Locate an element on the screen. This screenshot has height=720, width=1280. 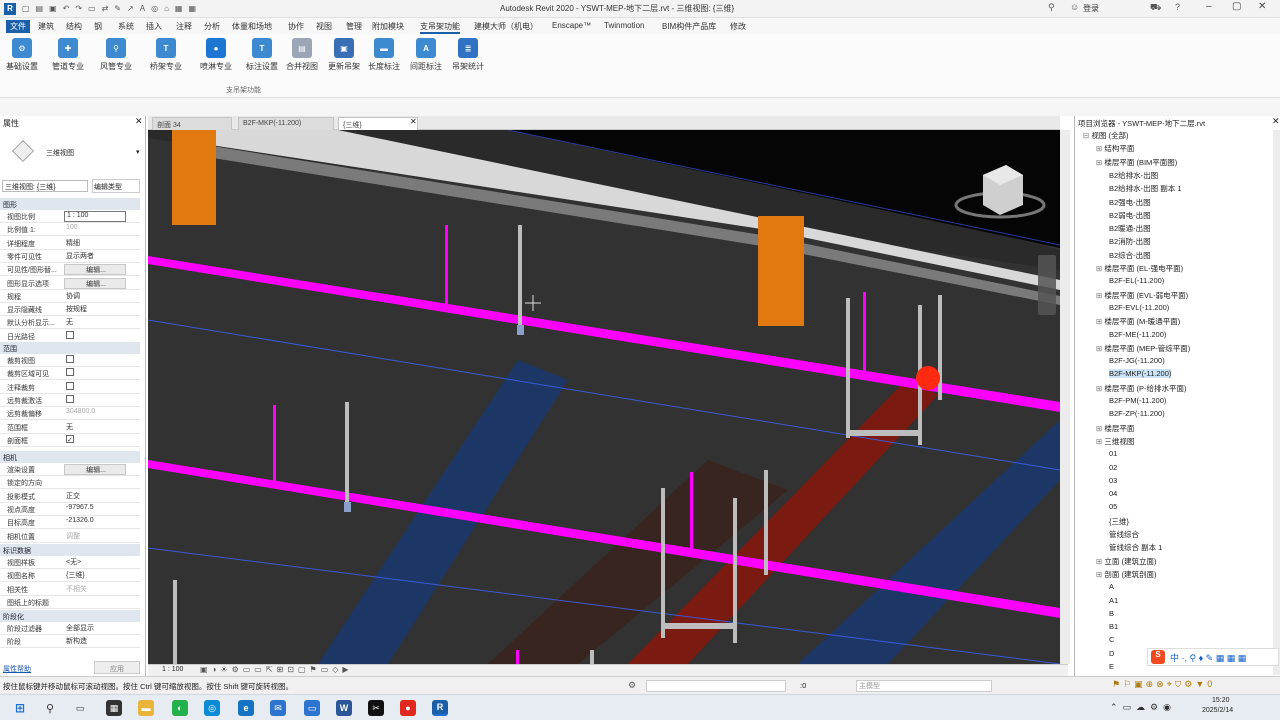
menu-4: 系统 is located at coordinates (126, 26).